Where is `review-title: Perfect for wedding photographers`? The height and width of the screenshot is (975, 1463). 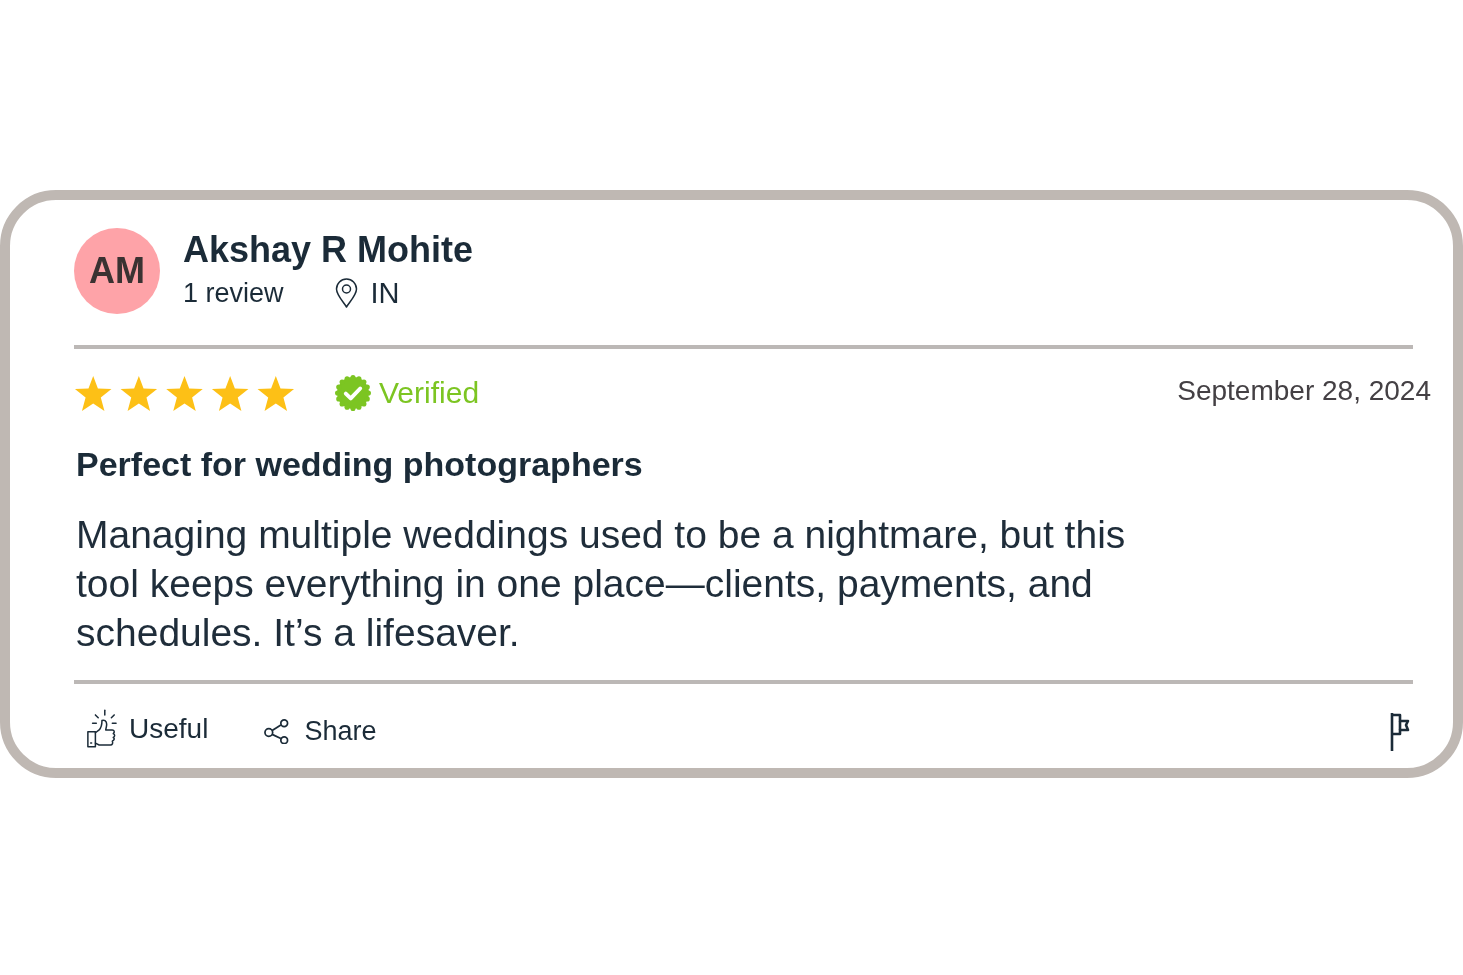
review-title: Perfect for wedding photographers is located at coordinates (359, 464).